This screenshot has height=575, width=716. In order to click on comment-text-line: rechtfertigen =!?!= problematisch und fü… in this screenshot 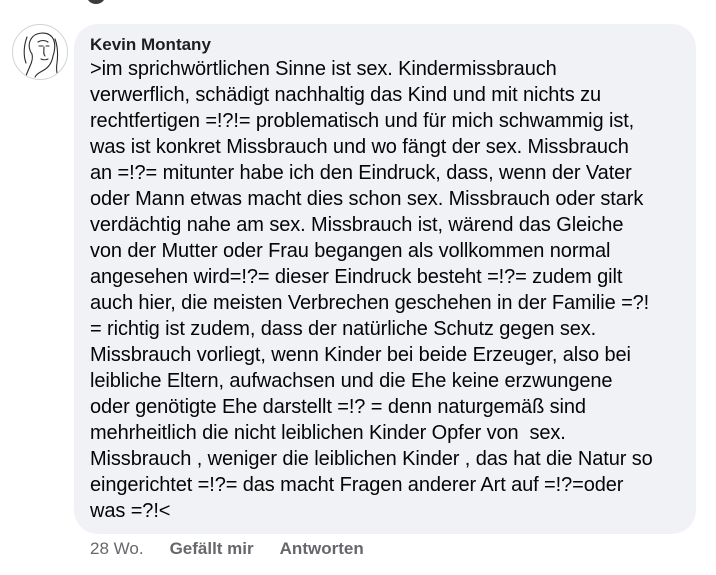, I will do `click(362, 121)`.